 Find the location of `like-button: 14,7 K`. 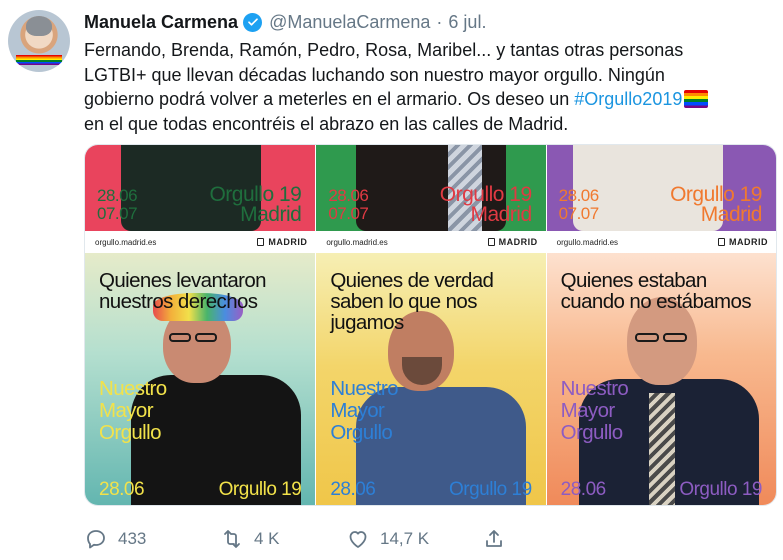

like-button: 14,7 K is located at coordinates (414, 539).